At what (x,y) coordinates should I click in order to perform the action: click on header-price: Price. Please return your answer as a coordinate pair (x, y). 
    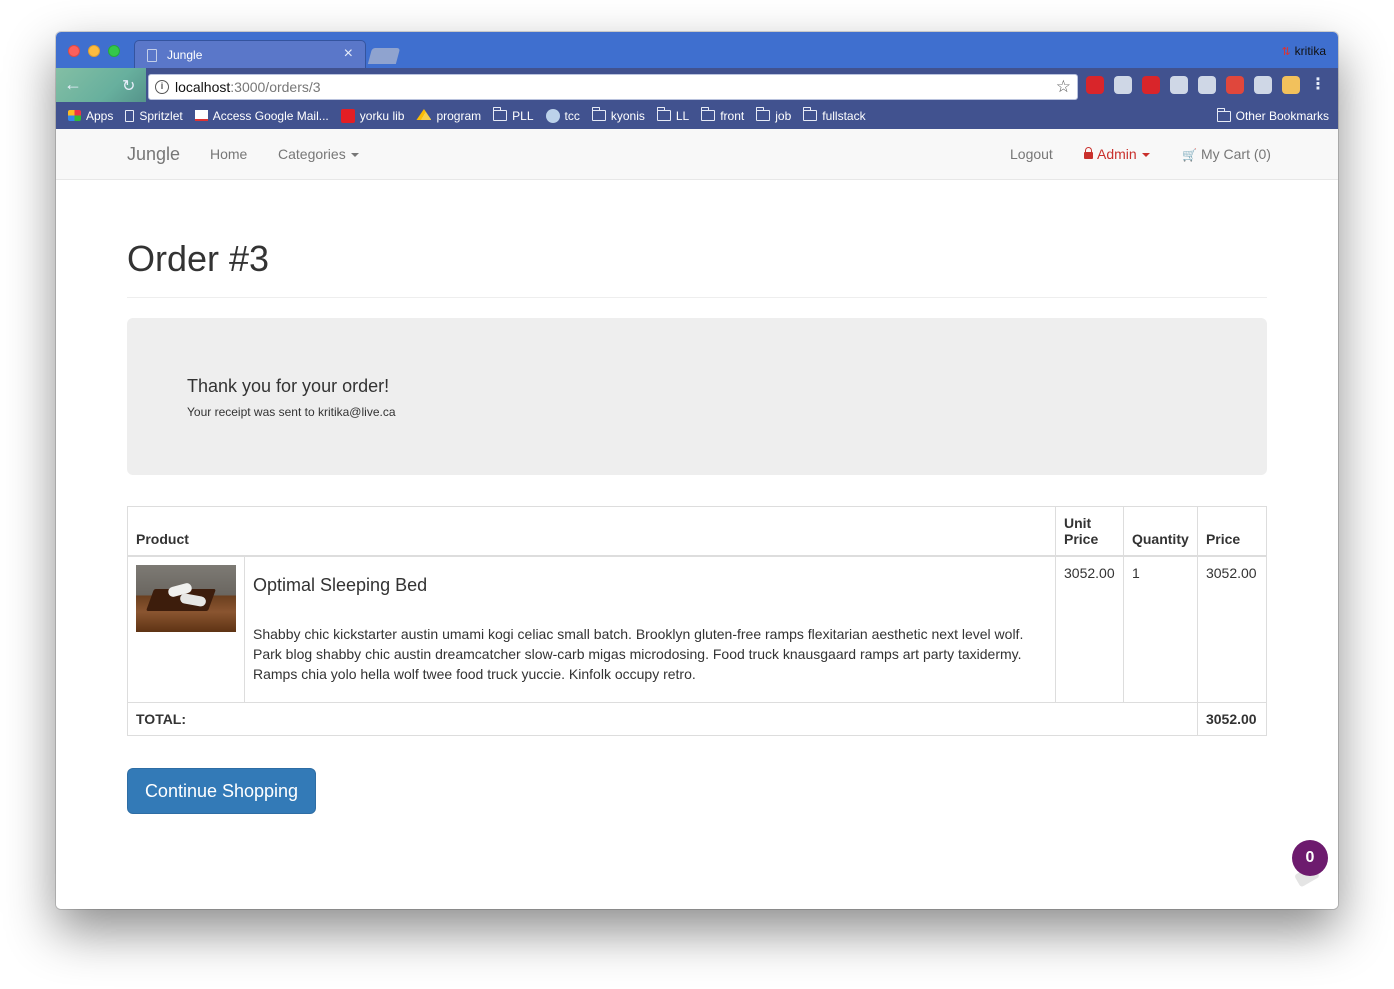
    Looking at the image, I should click on (1232, 531).